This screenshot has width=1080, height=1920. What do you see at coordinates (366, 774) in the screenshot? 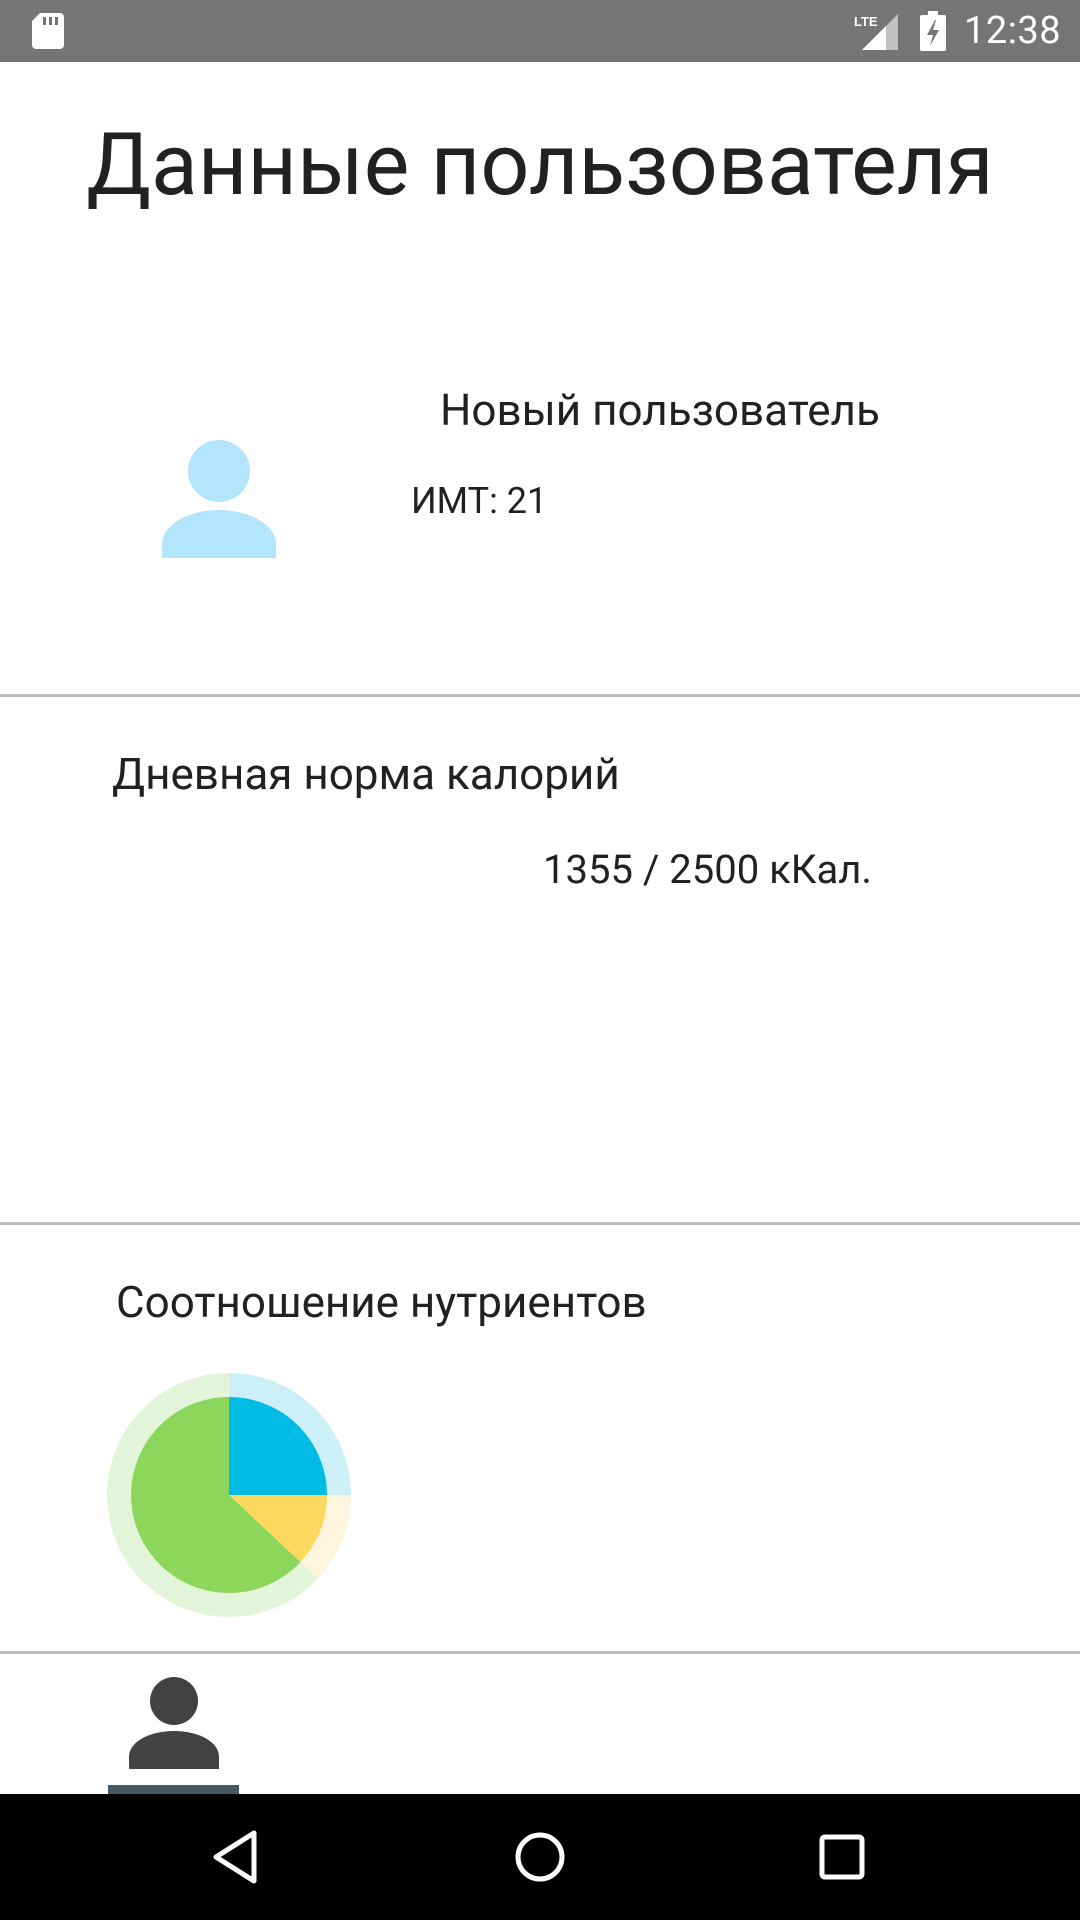
I see `calories-title: Дневная норма калорий` at bounding box center [366, 774].